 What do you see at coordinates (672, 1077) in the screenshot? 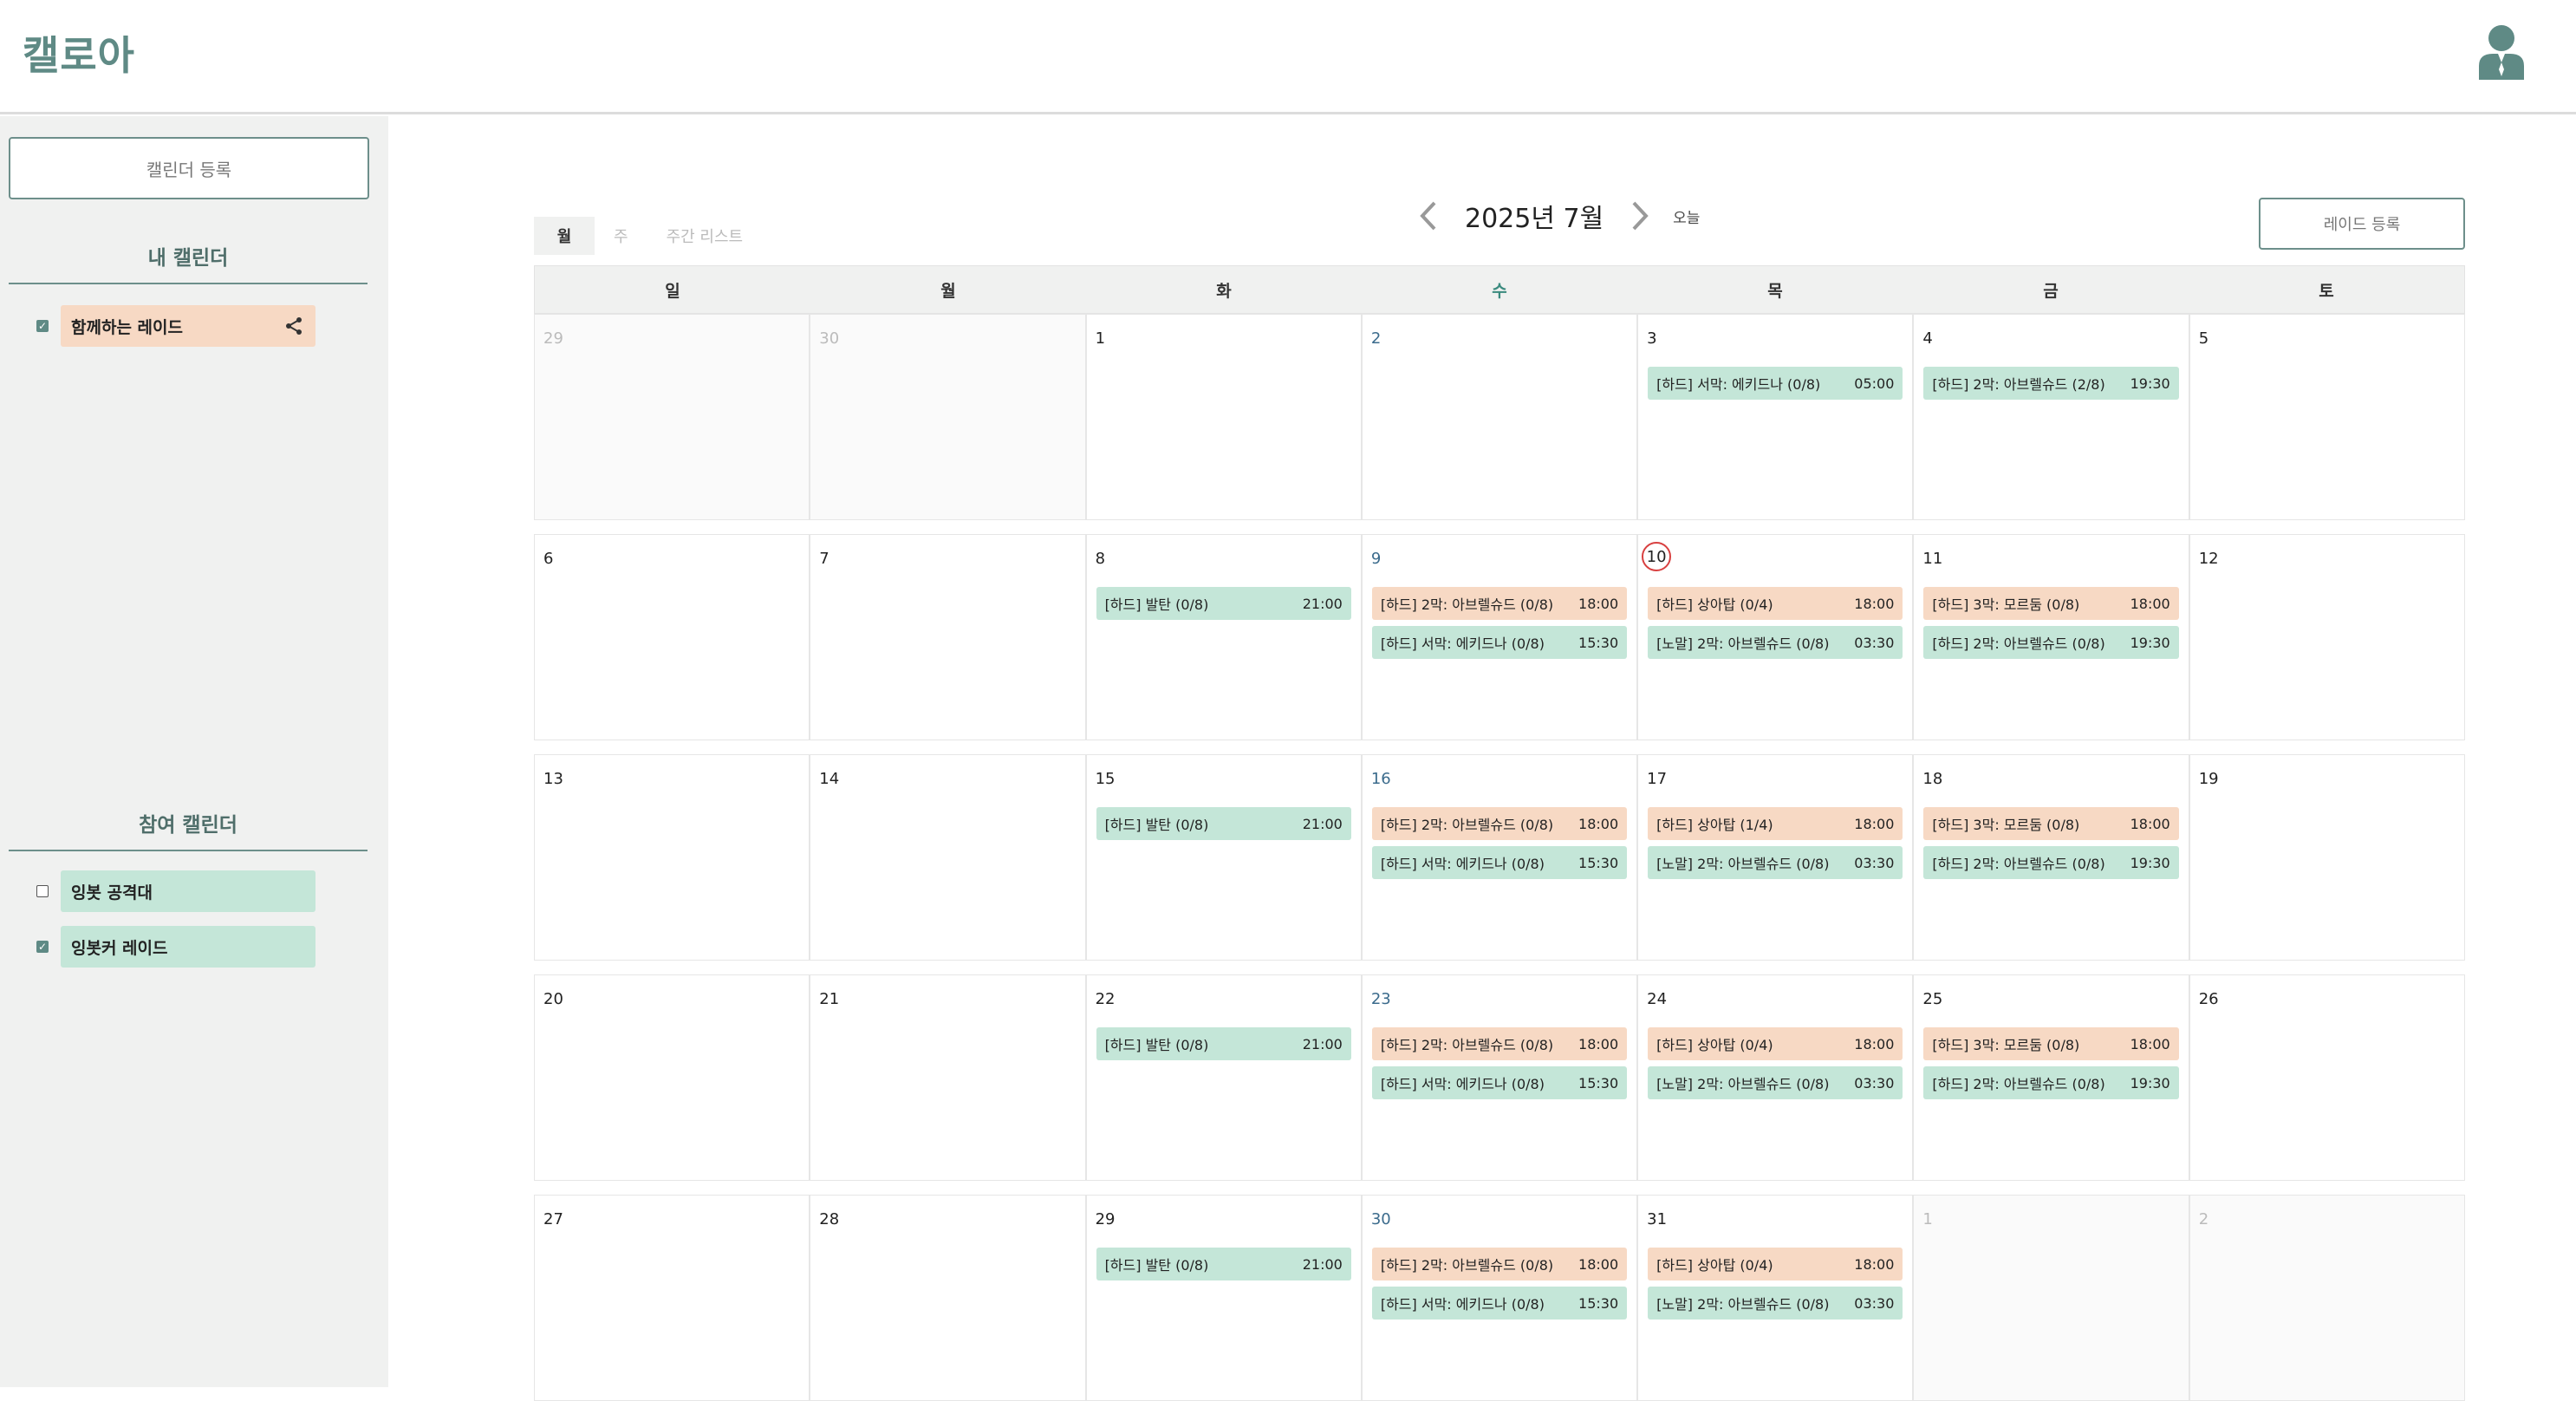
I see `day-cell: 20` at bounding box center [672, 1077].